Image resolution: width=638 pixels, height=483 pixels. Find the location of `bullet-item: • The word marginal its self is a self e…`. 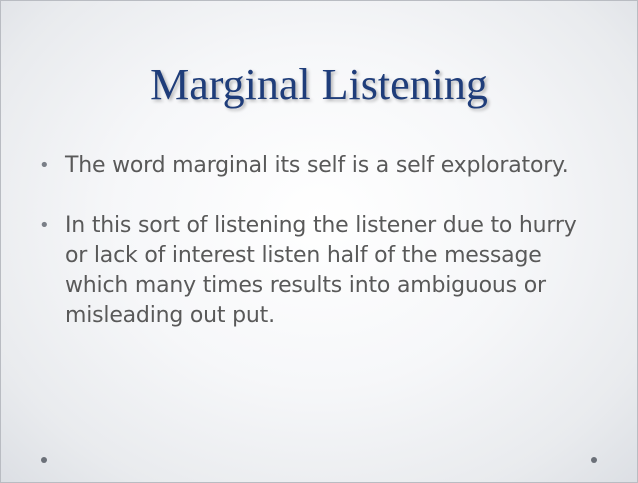

bullet-item: • The word marginal its self is a self e… is located at coordinates (319, 166).